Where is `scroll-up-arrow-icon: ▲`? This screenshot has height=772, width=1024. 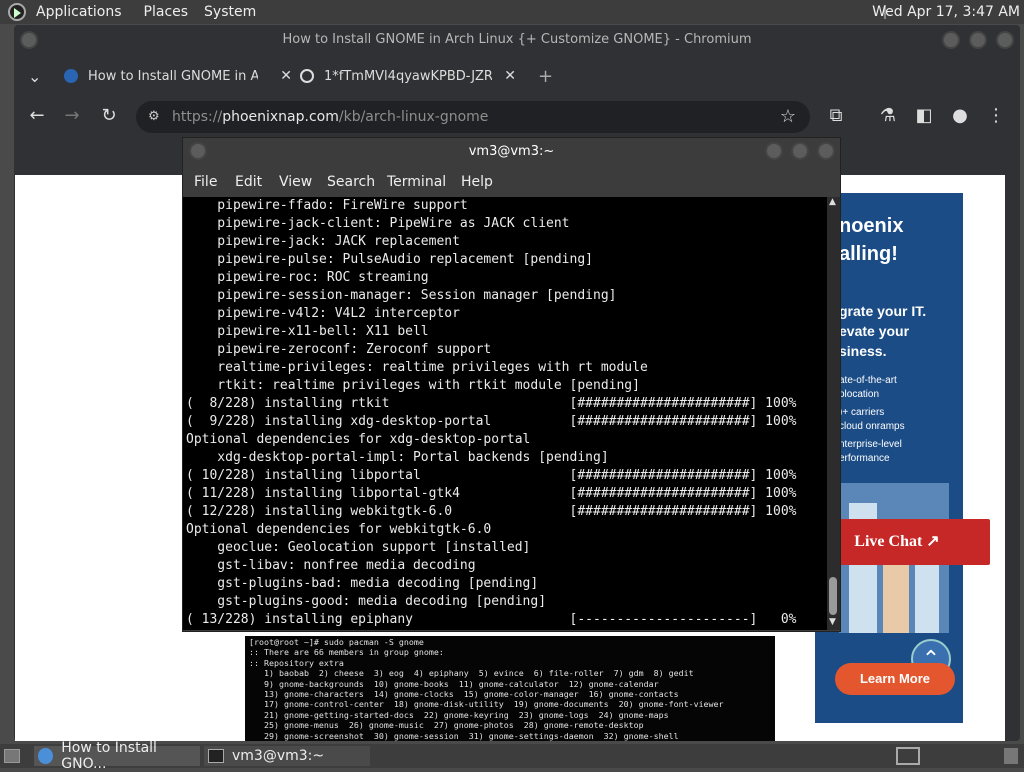
scroll-up-arrow-icon: ▲ is located at coordinates (832, 202).